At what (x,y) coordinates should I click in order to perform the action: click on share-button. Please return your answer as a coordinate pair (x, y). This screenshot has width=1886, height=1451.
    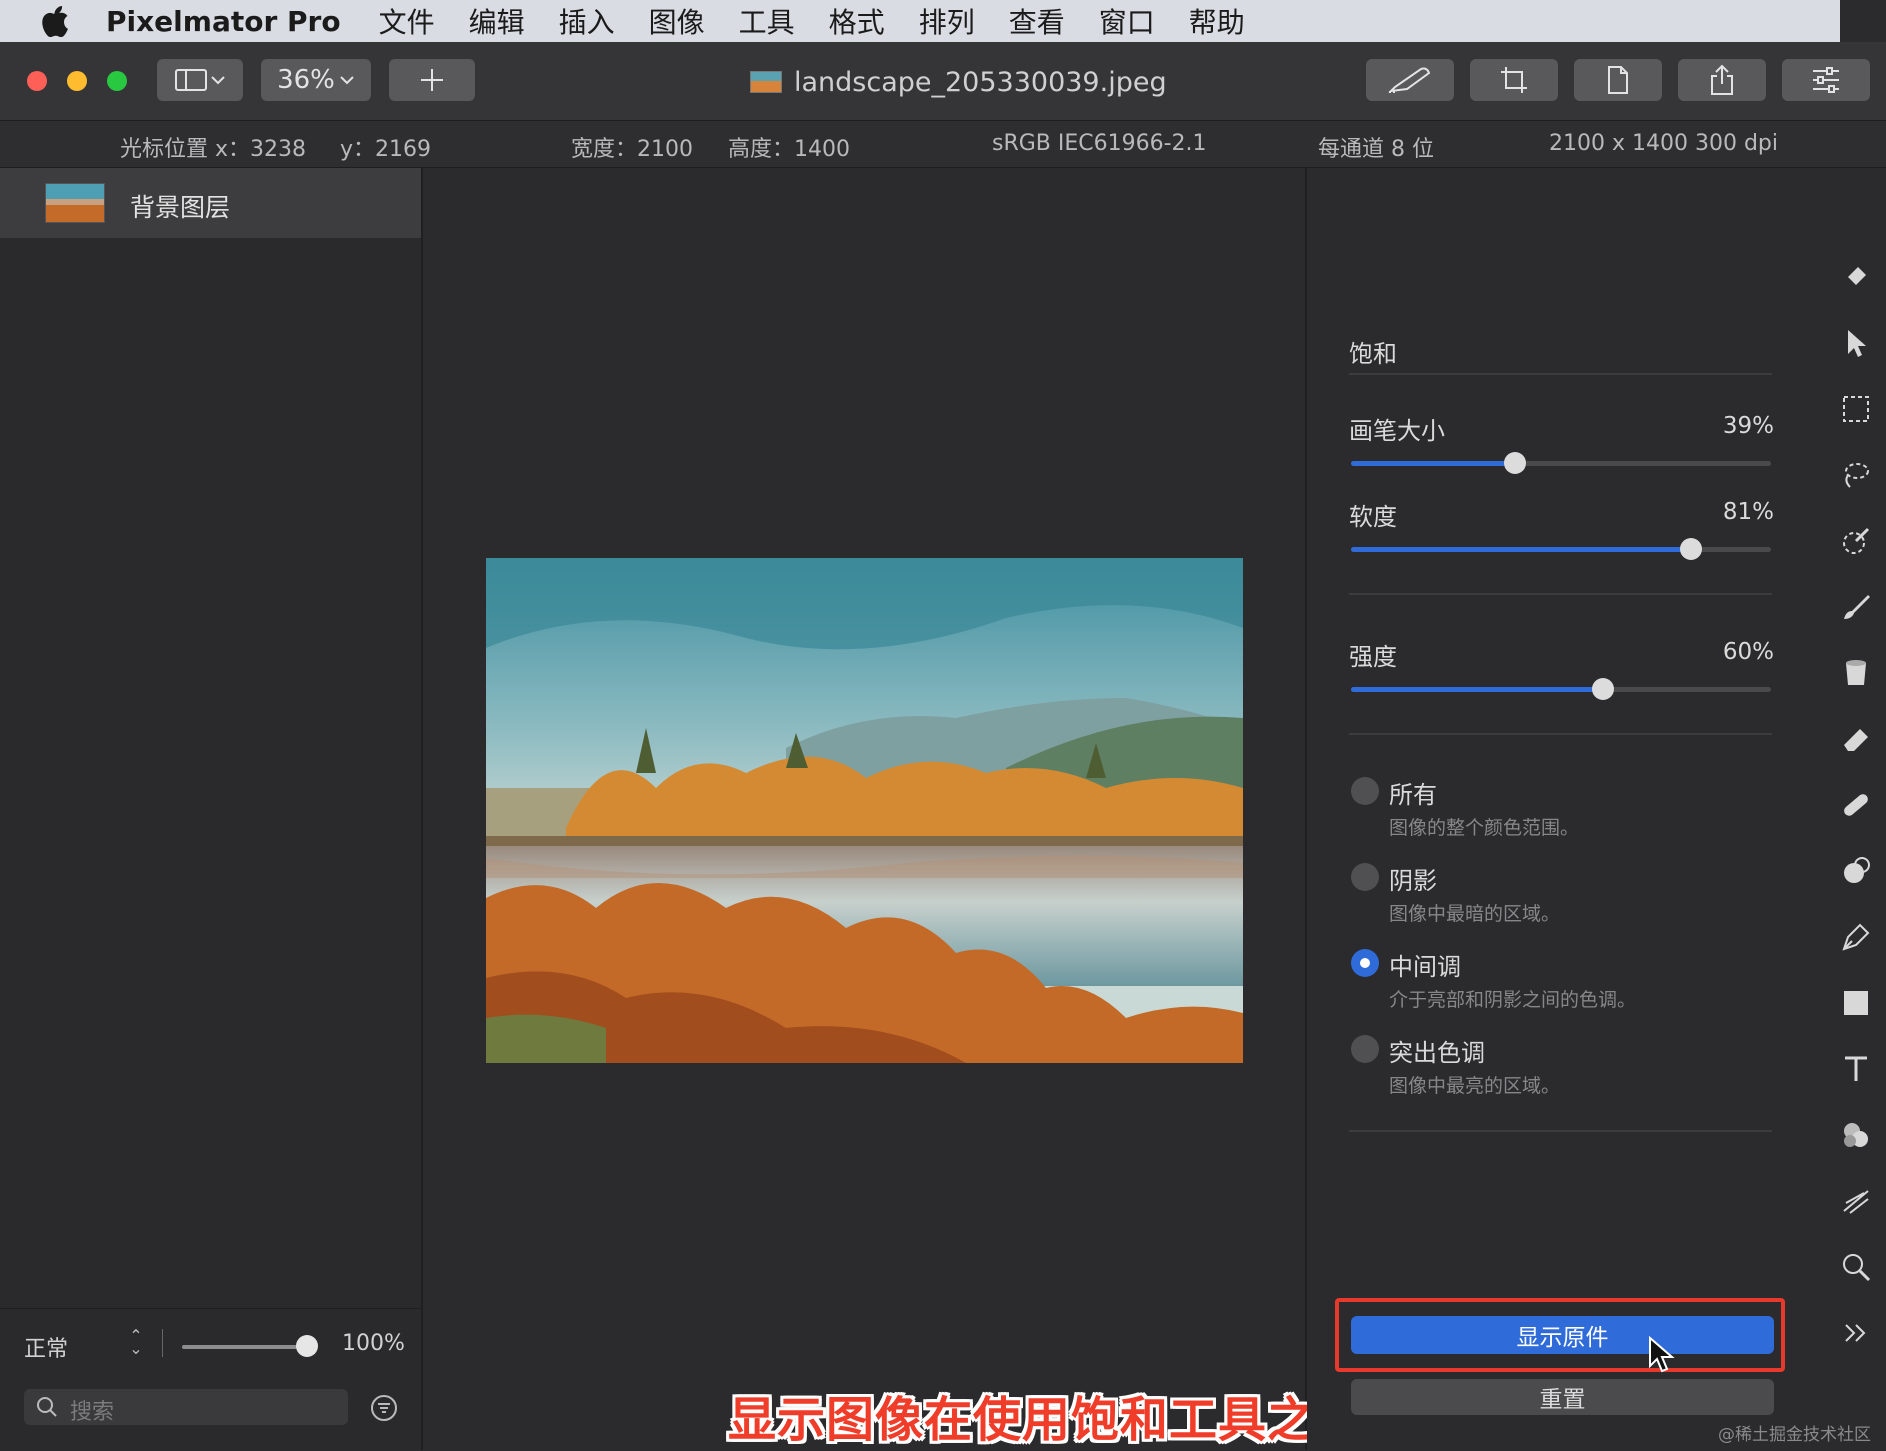
    Looking at the image, I should click on (1722, 80).